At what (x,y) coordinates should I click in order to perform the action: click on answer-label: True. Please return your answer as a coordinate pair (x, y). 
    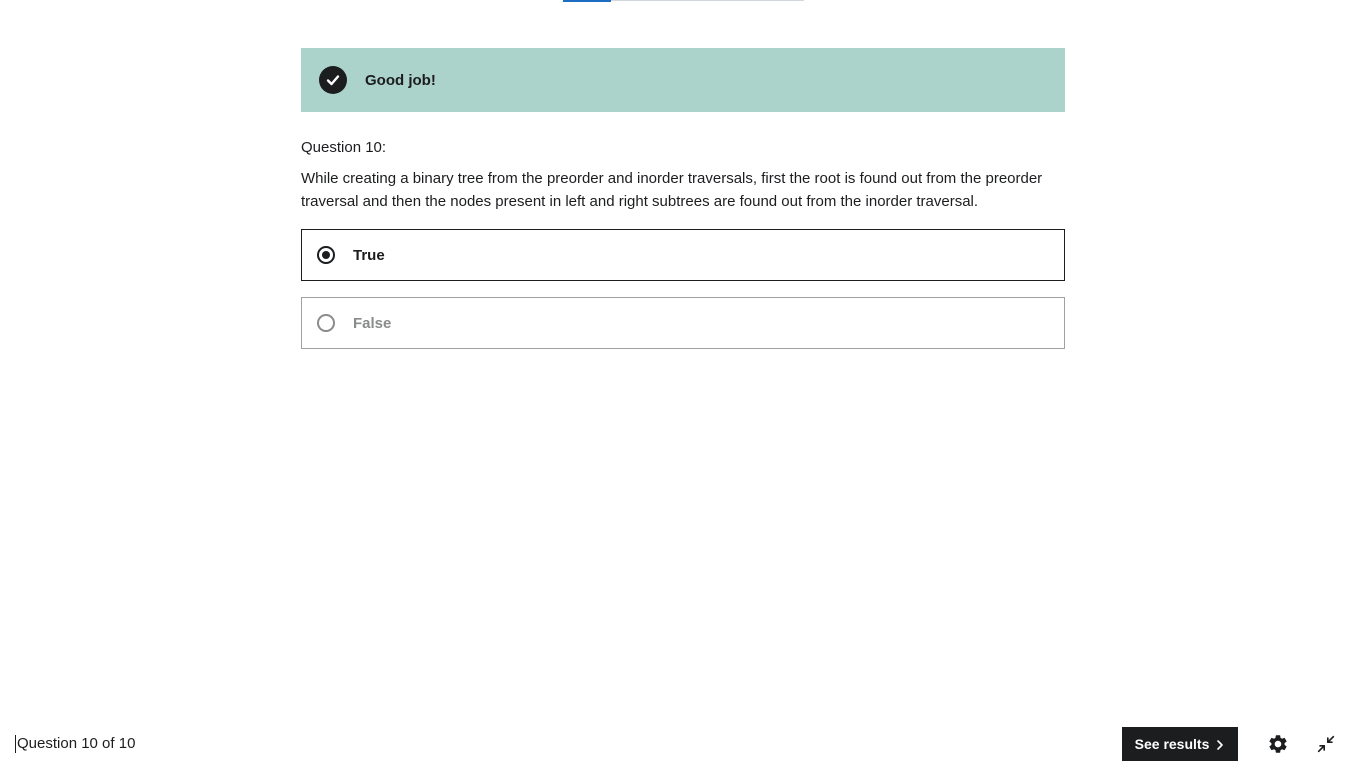
    Looking at the image, I should click on (369, 255).